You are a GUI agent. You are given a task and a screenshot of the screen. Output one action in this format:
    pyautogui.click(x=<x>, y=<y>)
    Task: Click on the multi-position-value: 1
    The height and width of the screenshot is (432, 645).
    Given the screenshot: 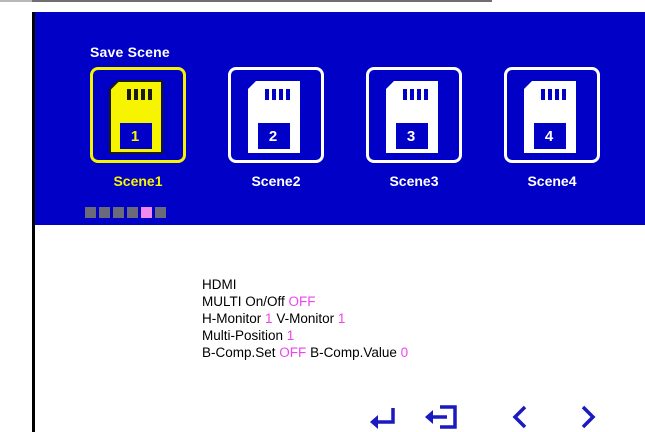 What is the action you would take?
    pyautogui.click(x=290, y=335)
    